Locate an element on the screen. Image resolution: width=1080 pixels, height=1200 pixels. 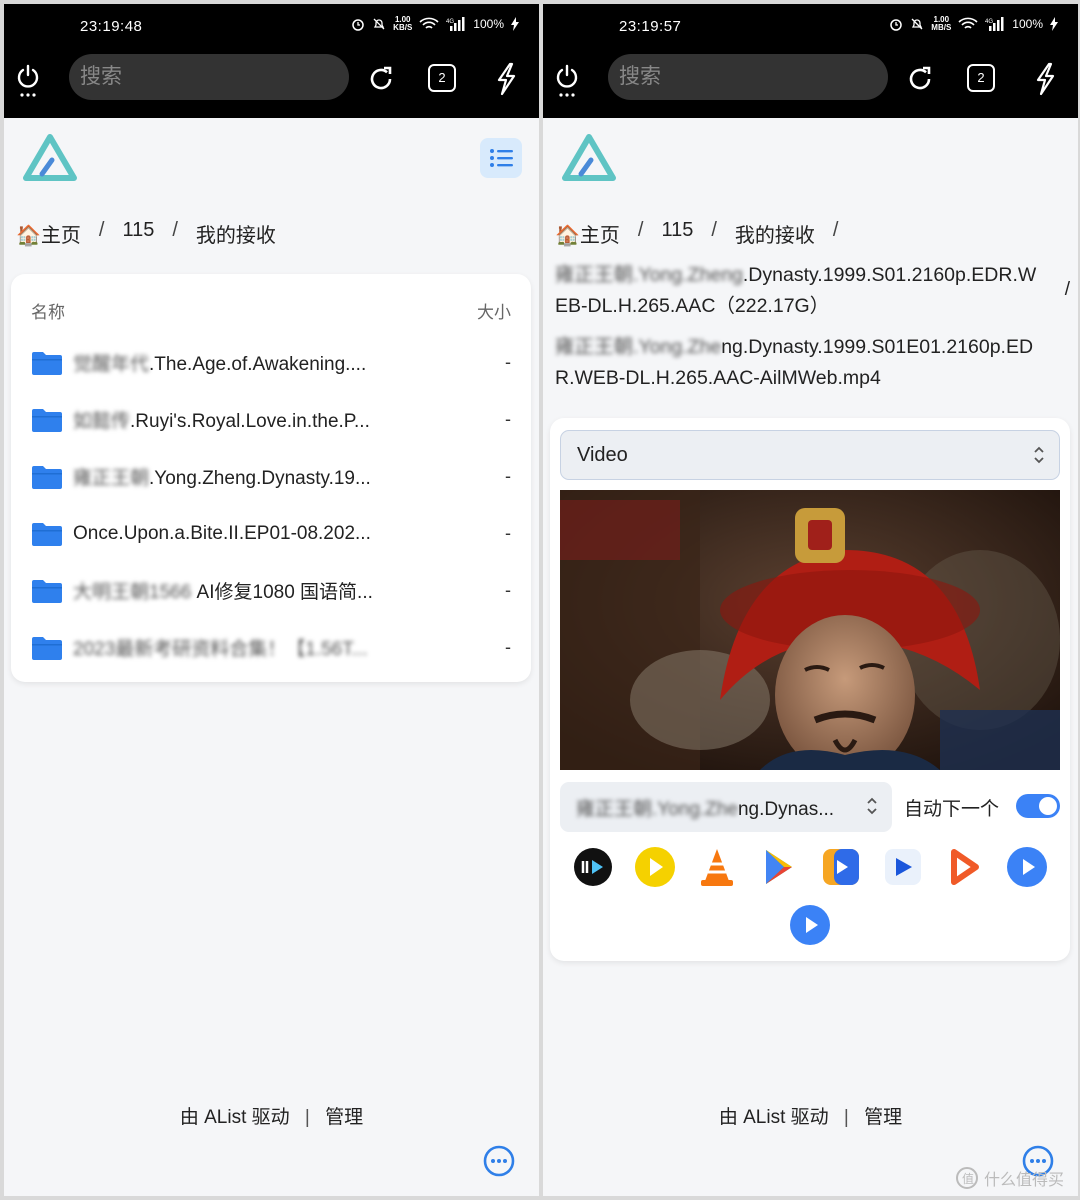
omni-player-icon is located at coordinates (1027, 867).